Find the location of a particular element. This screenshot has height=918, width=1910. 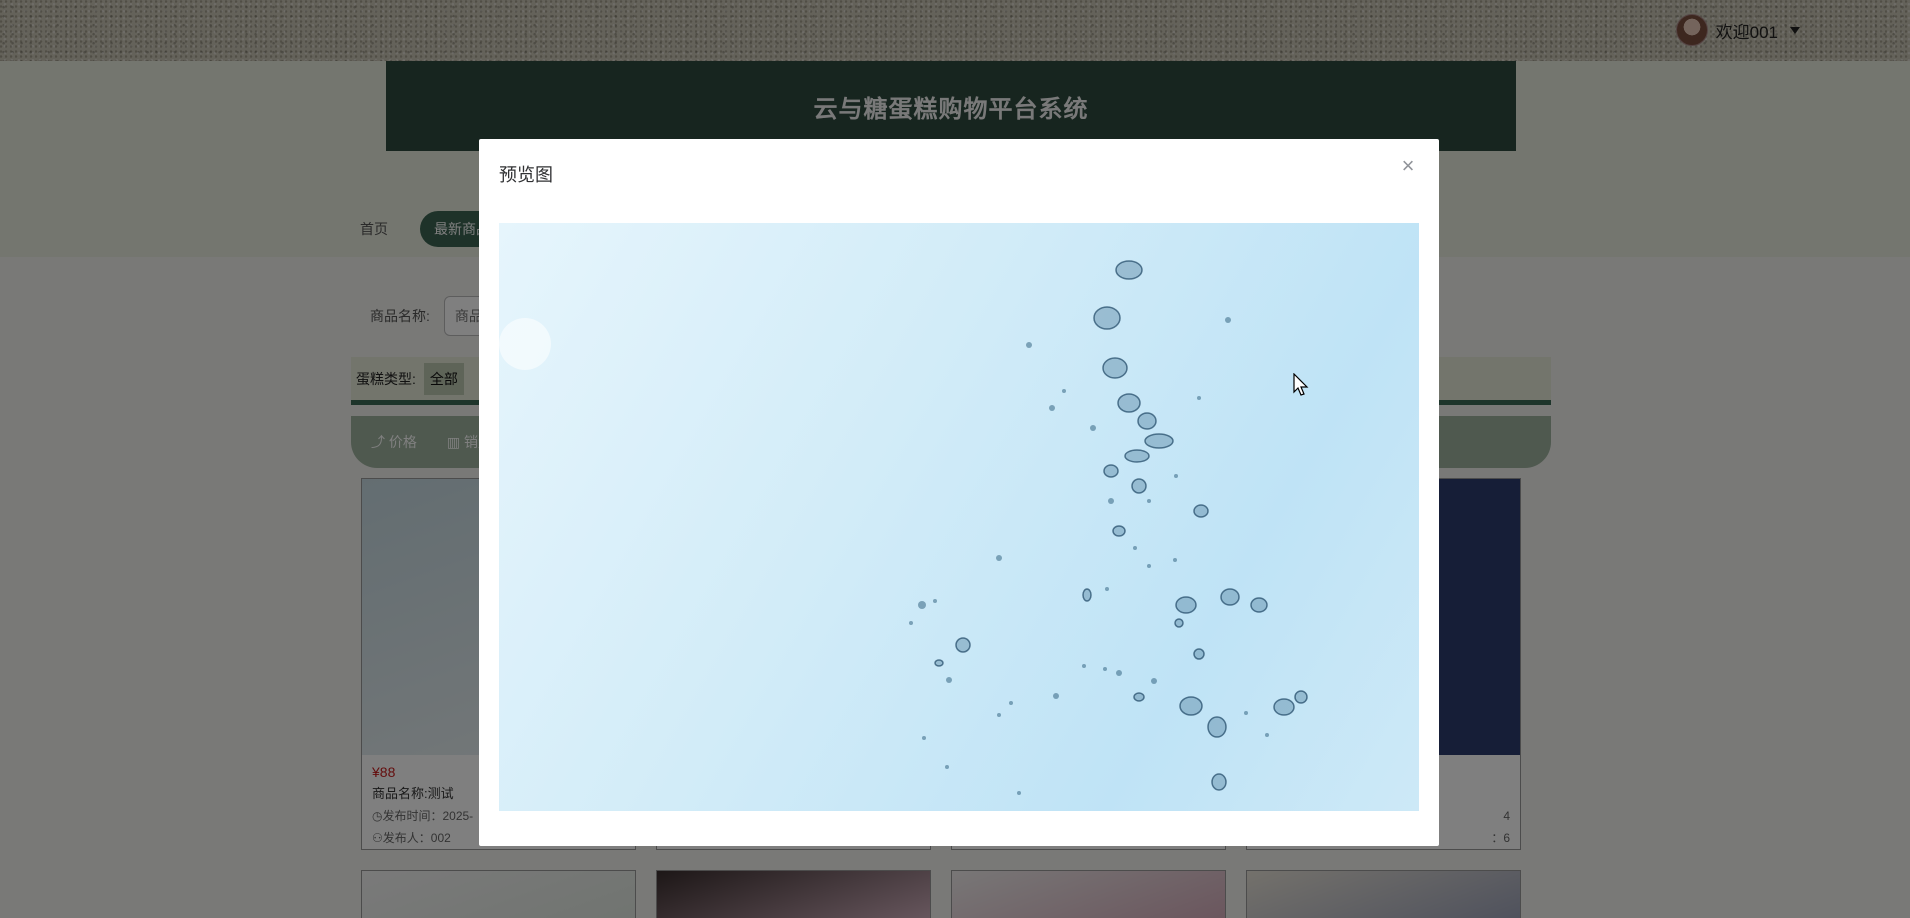

close-icon: × is located at coordinates (1408, 166).